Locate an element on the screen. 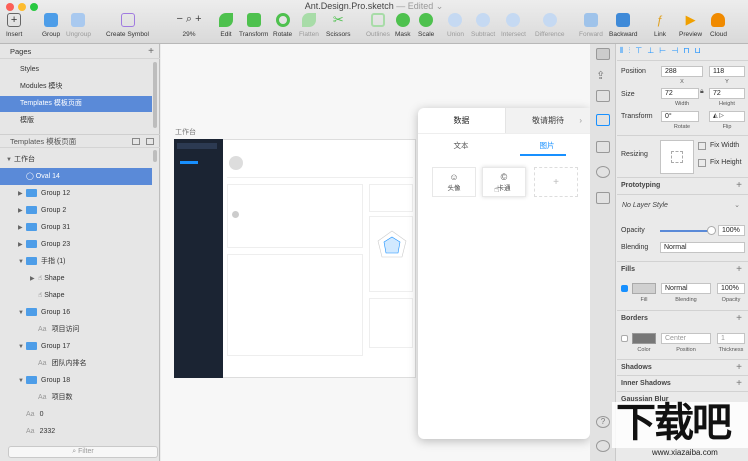 The width and height of the screenshot is (748, 461). rotate-button: Rotate is located at coordinates (282, 25).